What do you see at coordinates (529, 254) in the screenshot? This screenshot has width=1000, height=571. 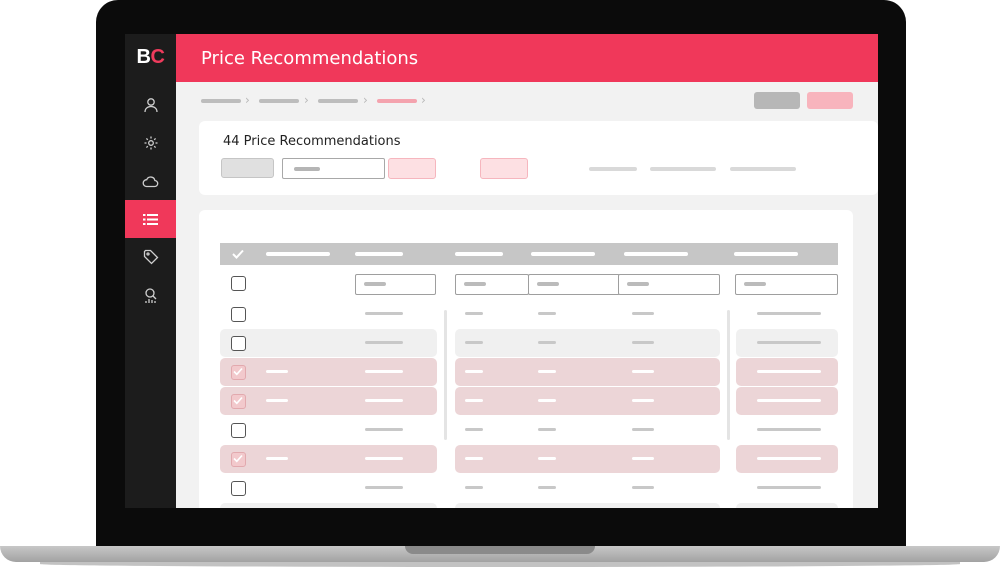 I see `table-header` at bounding box center [529, 254].